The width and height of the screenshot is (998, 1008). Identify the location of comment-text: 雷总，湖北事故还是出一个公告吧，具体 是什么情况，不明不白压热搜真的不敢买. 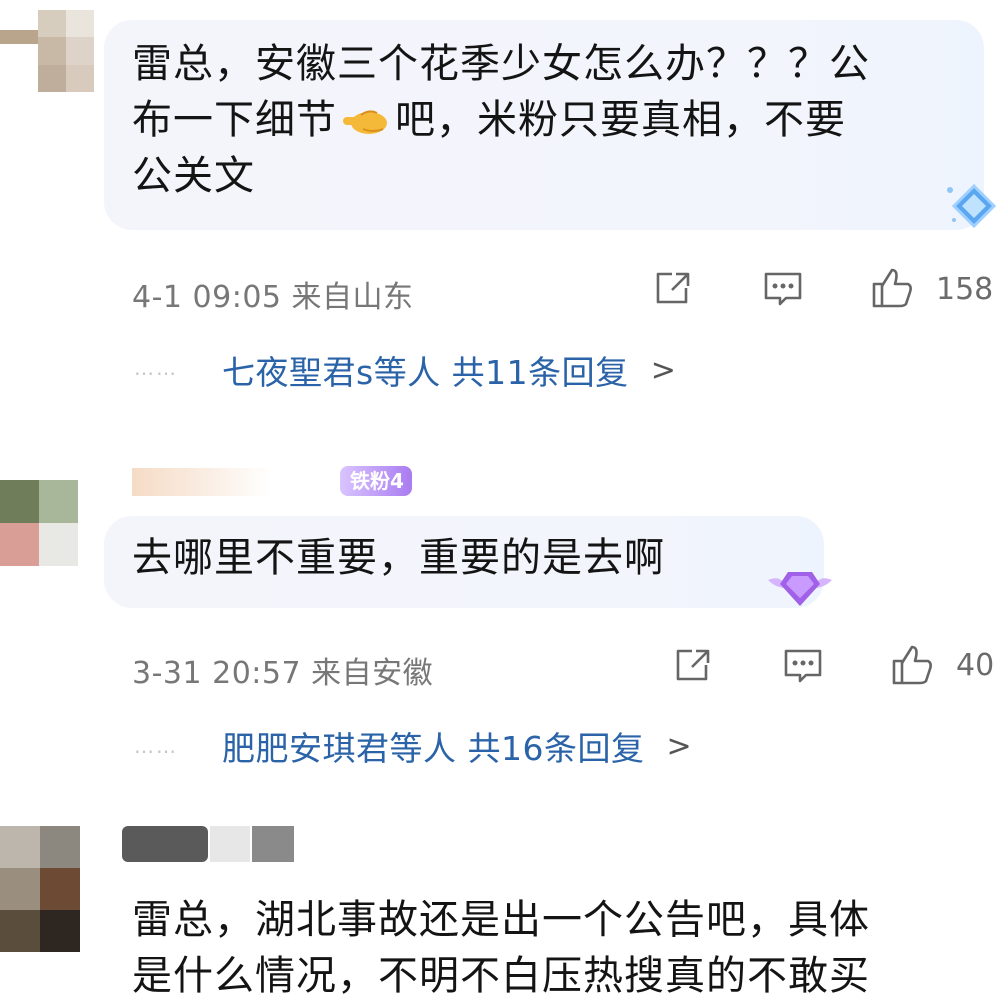
(501, 948).